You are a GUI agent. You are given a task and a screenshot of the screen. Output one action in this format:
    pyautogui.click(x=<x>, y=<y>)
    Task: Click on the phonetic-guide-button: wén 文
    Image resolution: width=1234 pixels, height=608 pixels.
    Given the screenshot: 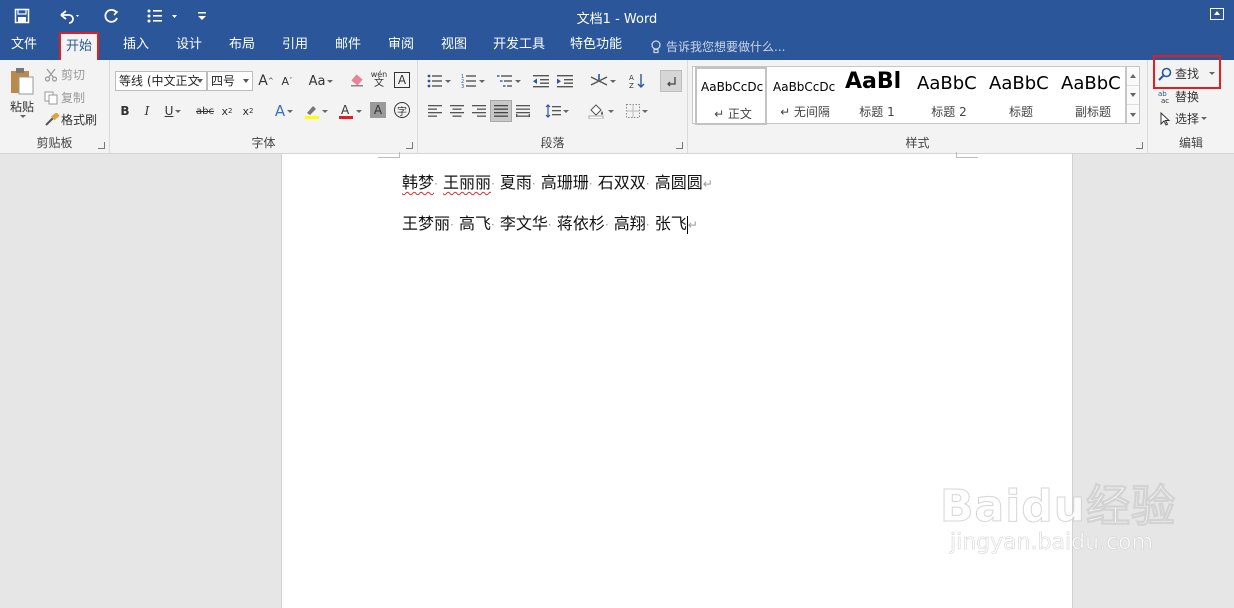 What is the action you would take?
    pyautogui.click(x=379, y=79)
    